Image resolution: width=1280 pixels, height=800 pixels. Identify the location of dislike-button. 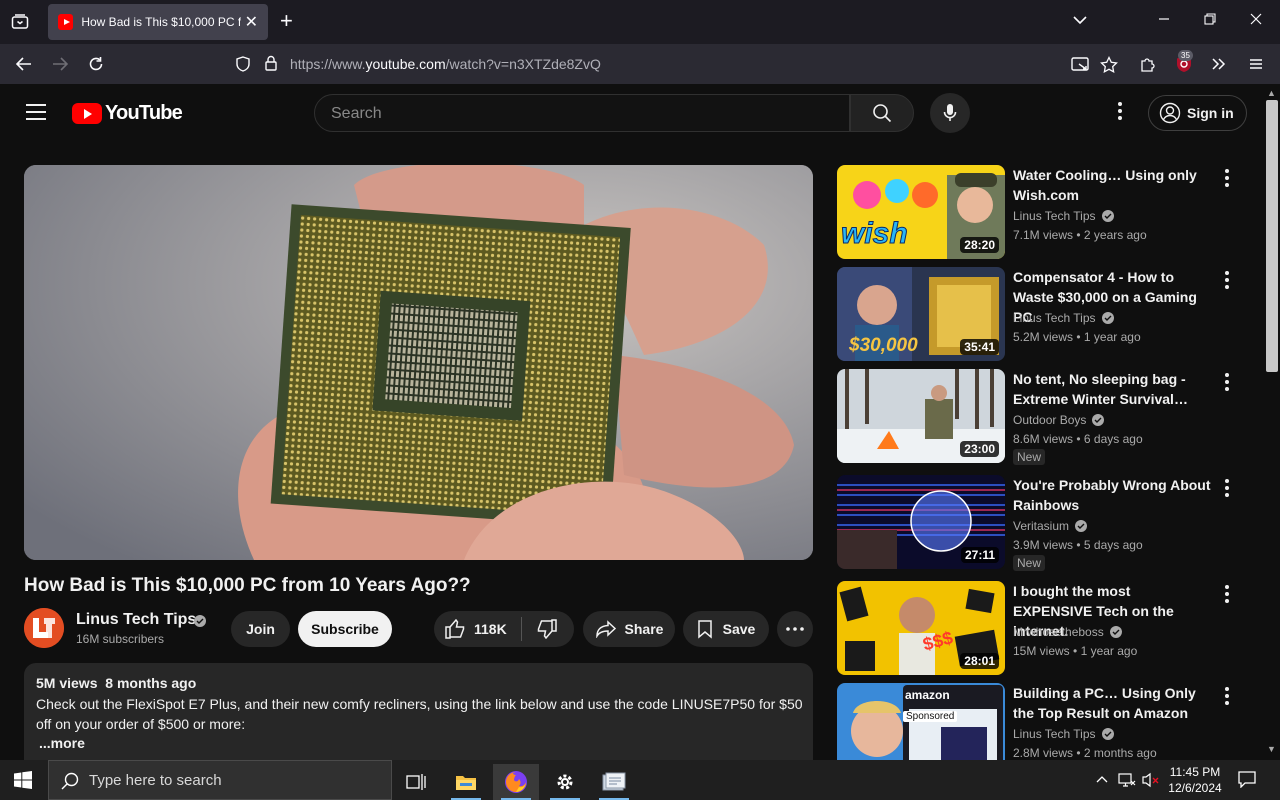
(547, 630).